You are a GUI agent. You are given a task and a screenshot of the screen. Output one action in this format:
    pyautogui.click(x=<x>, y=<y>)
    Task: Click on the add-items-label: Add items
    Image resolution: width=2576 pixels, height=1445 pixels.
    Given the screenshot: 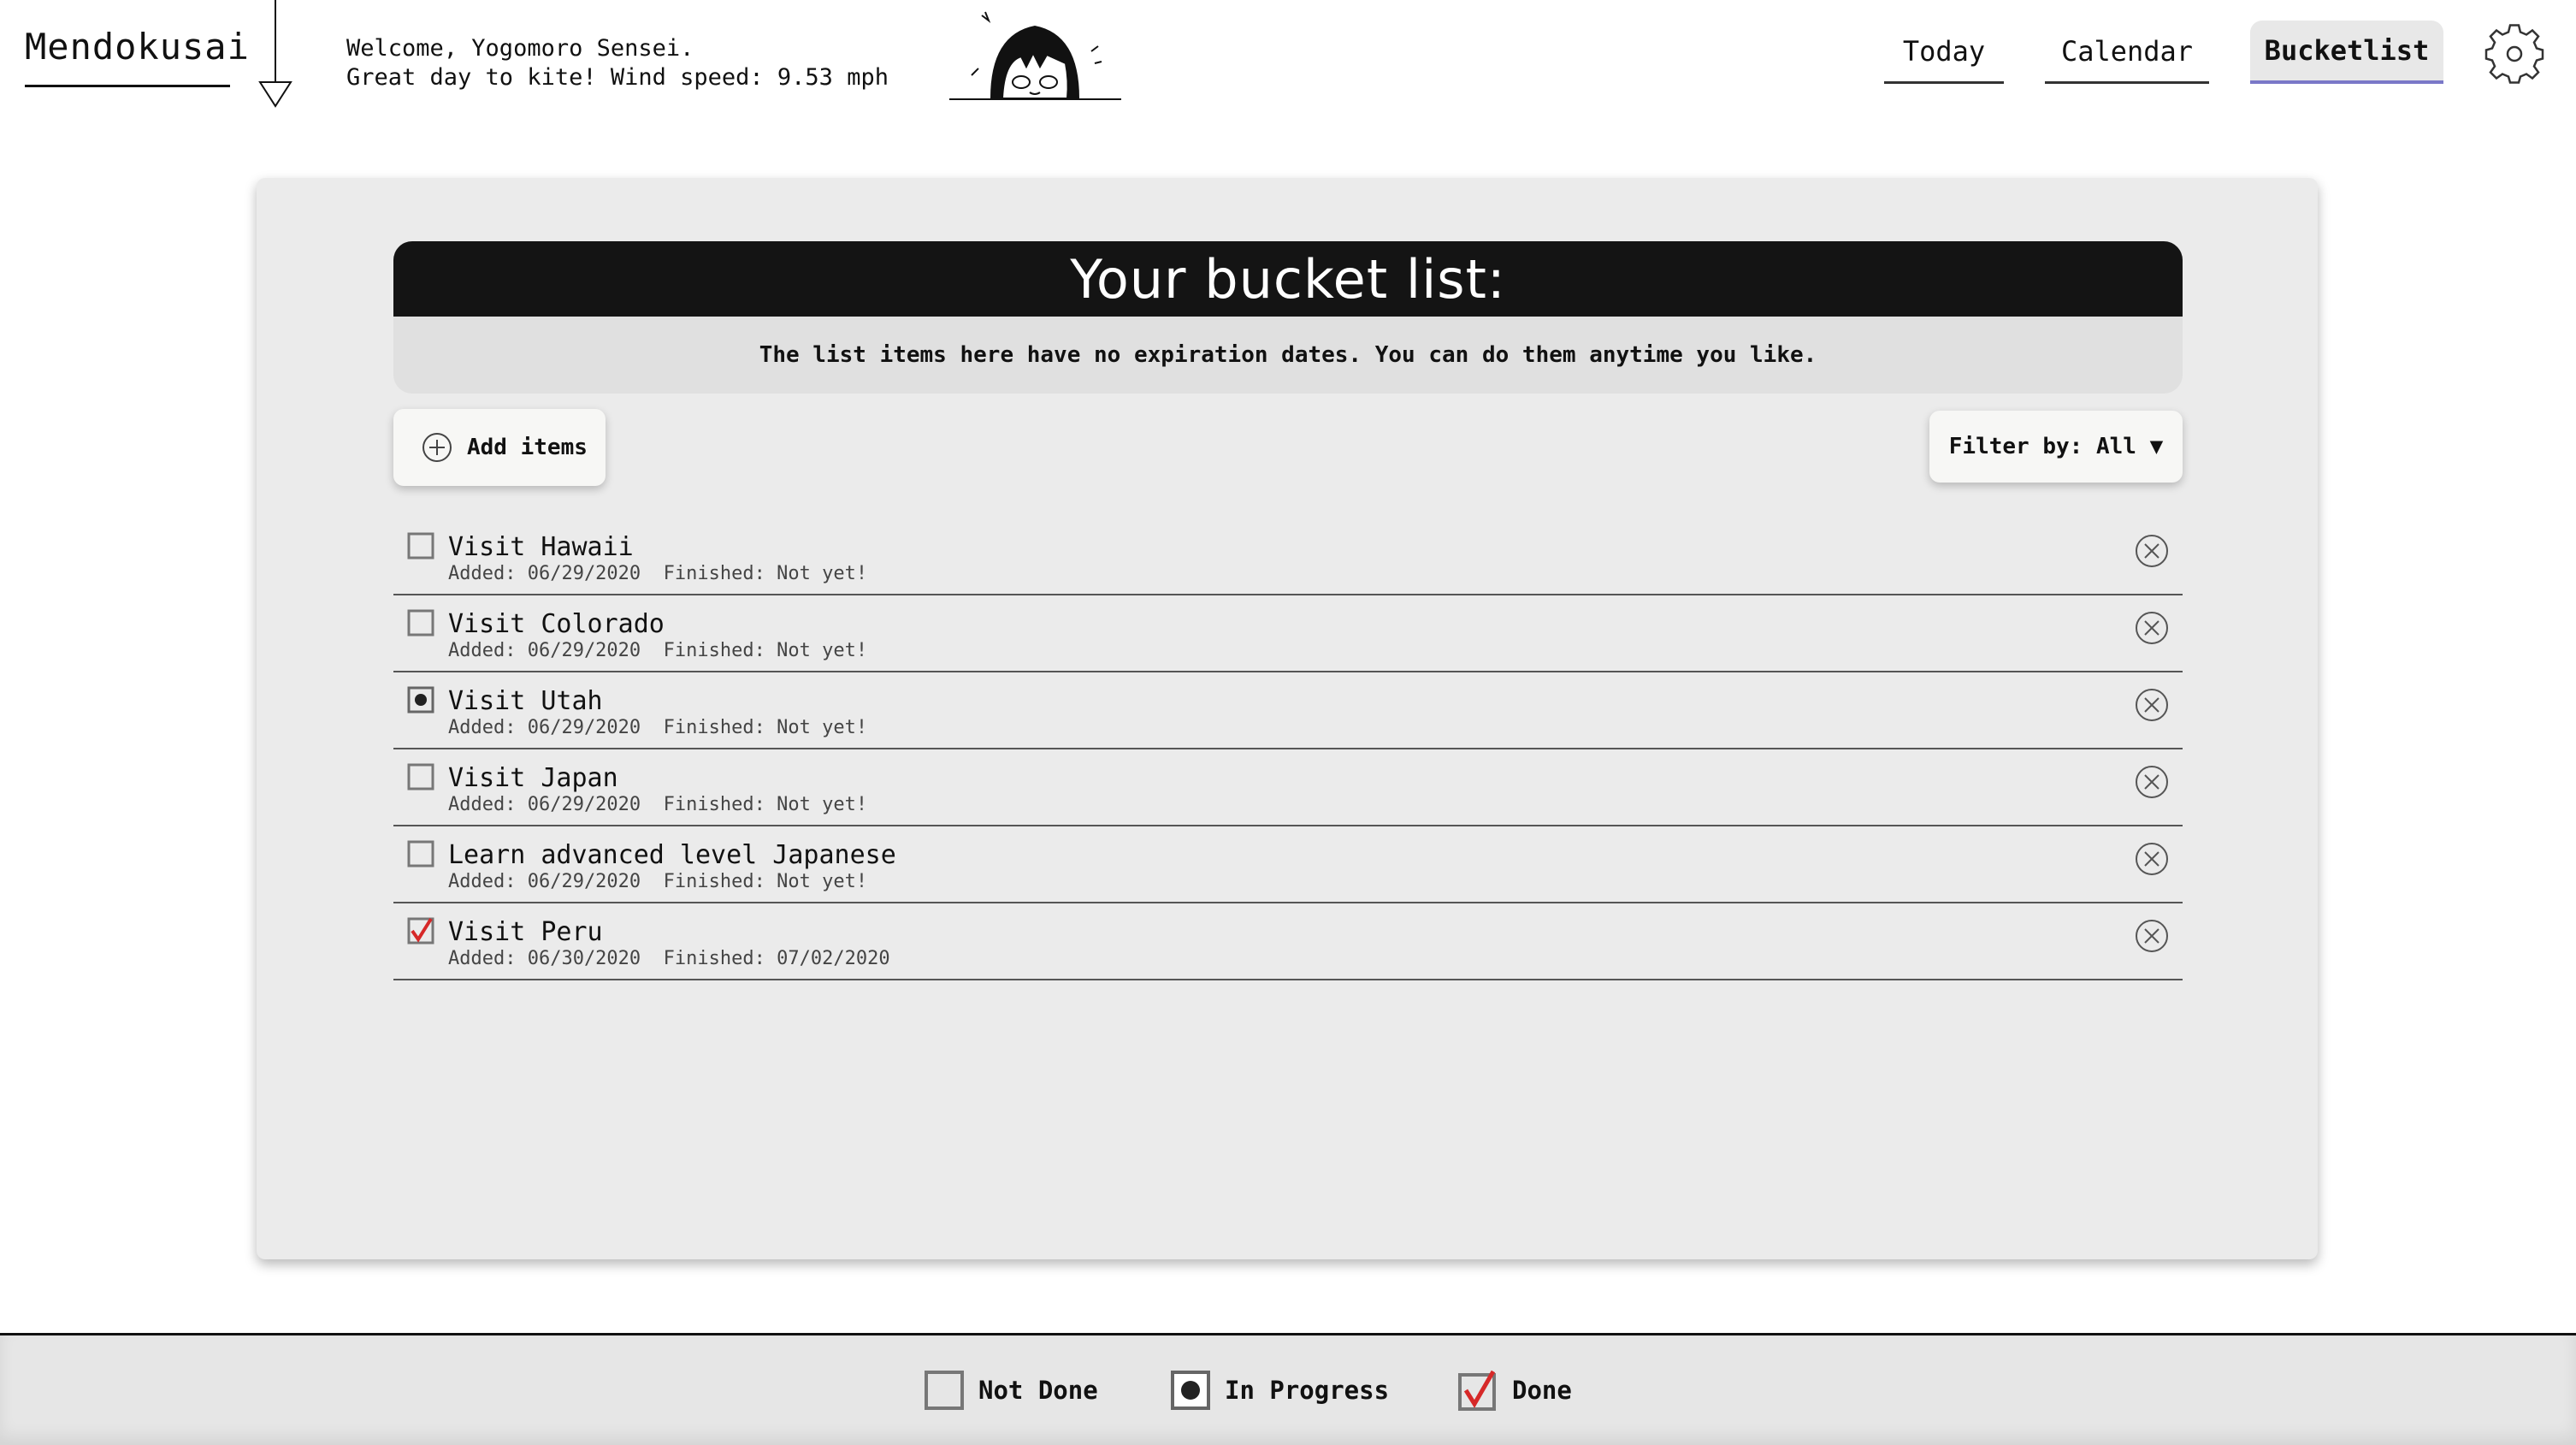 What is the action you would take?
    pyautogui.click(x=527, y=447)
    